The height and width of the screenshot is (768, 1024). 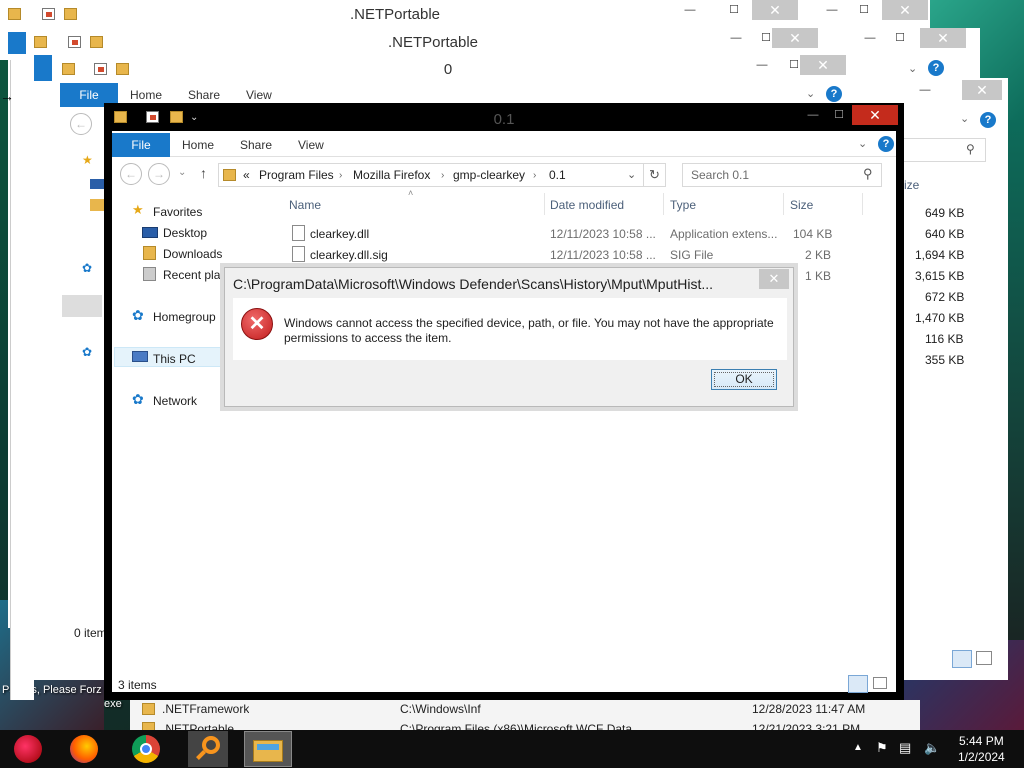 What do you see at coordinates (945, 360) in the screenshot?
I see `size-cell: 355 KB` at bounding box center [945, 360].